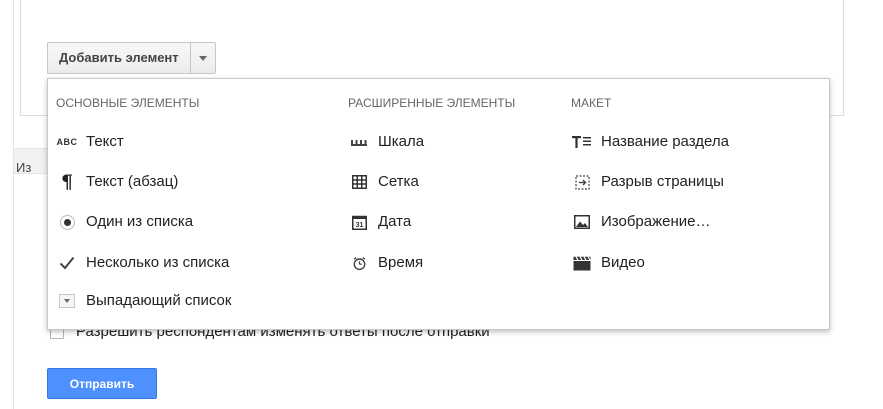 This screenshot has height=409, width=883. Describe the element at coordinates (647, 182) in the screenshot. I see `menu-item-page-break: Разрыв страницы` at that location.